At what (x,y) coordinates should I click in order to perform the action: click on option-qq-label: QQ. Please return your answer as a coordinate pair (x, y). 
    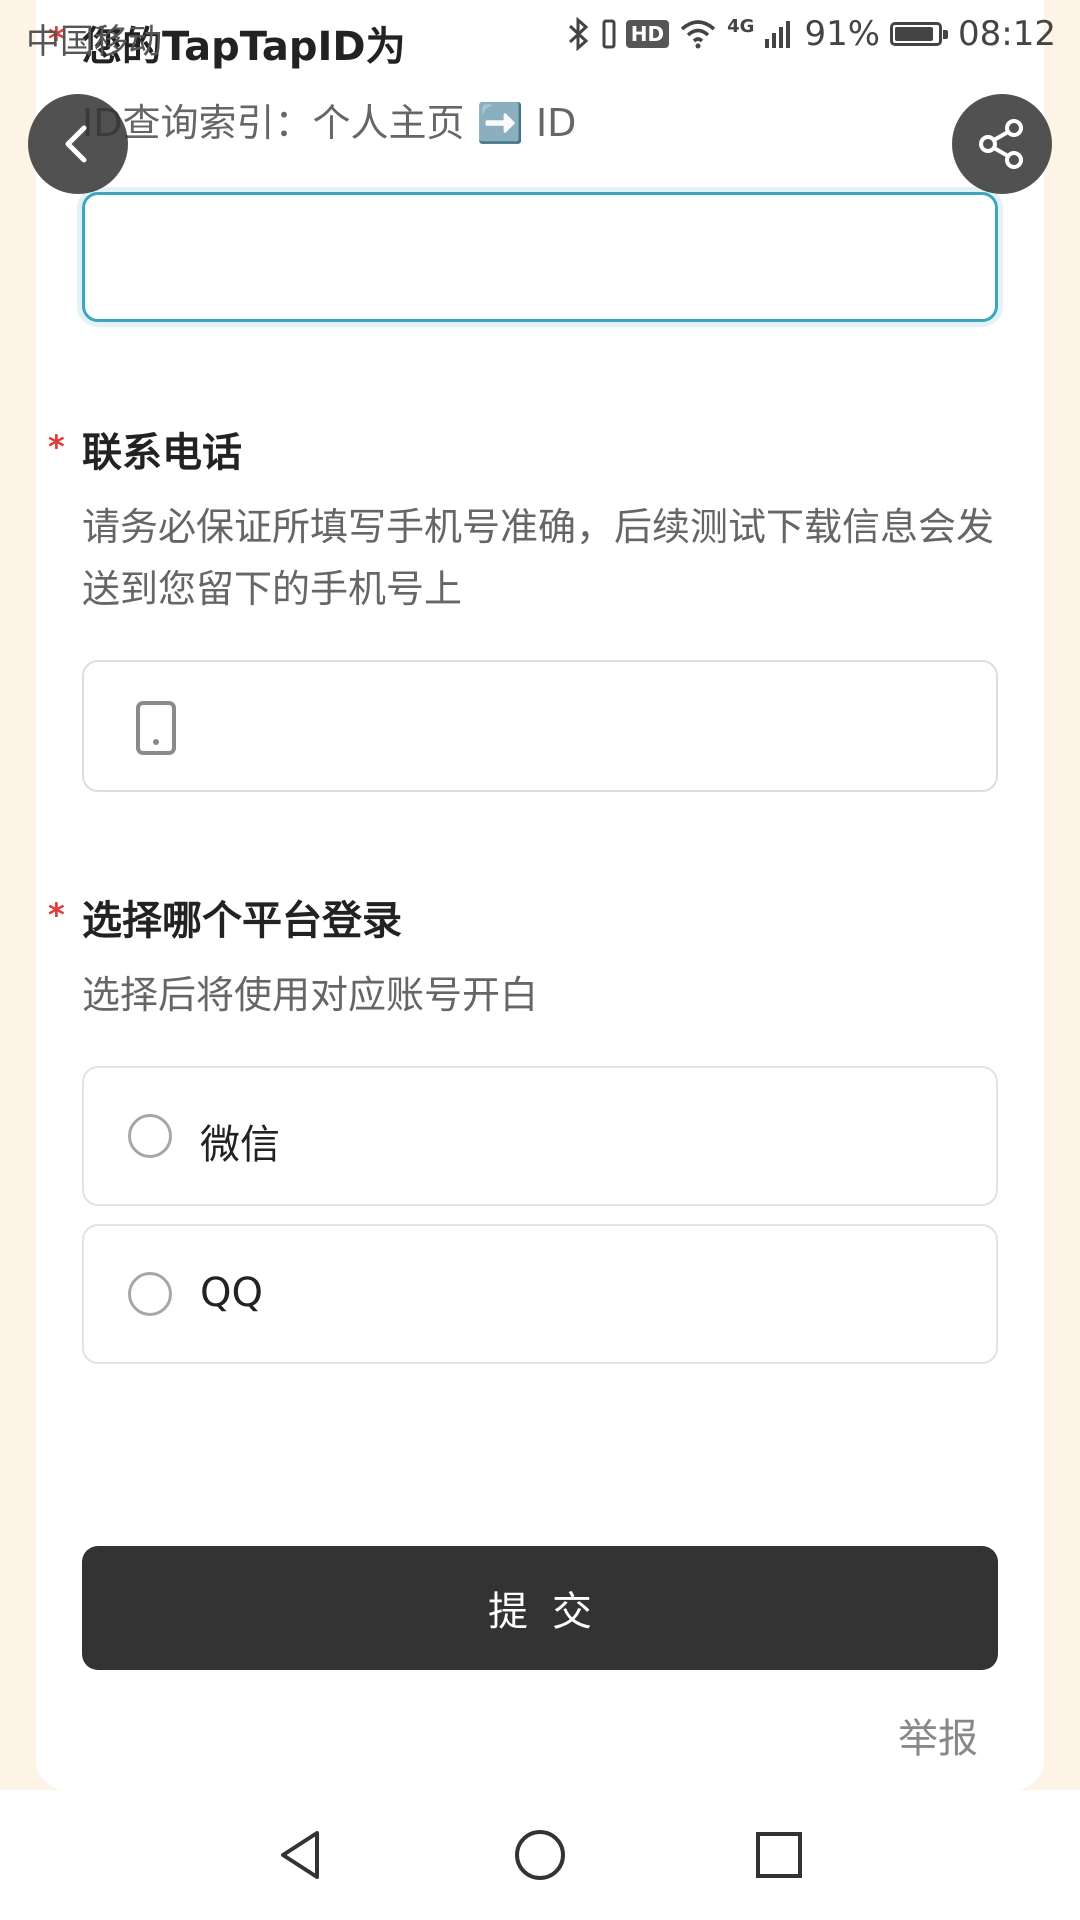
    Looking at the image, I should click on (231, 1293).